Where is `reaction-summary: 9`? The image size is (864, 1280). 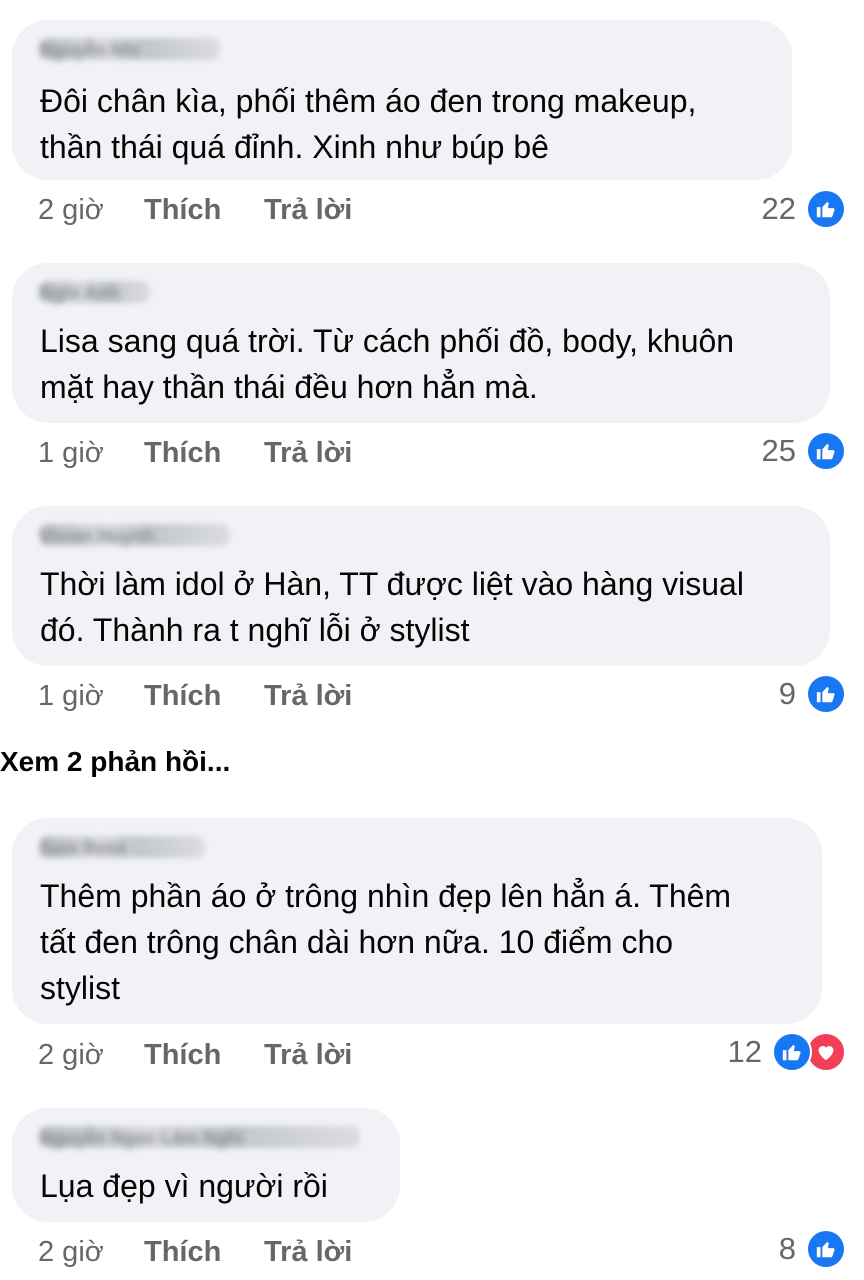 reaction-summary: 9 is located at coordinates (812, 694).